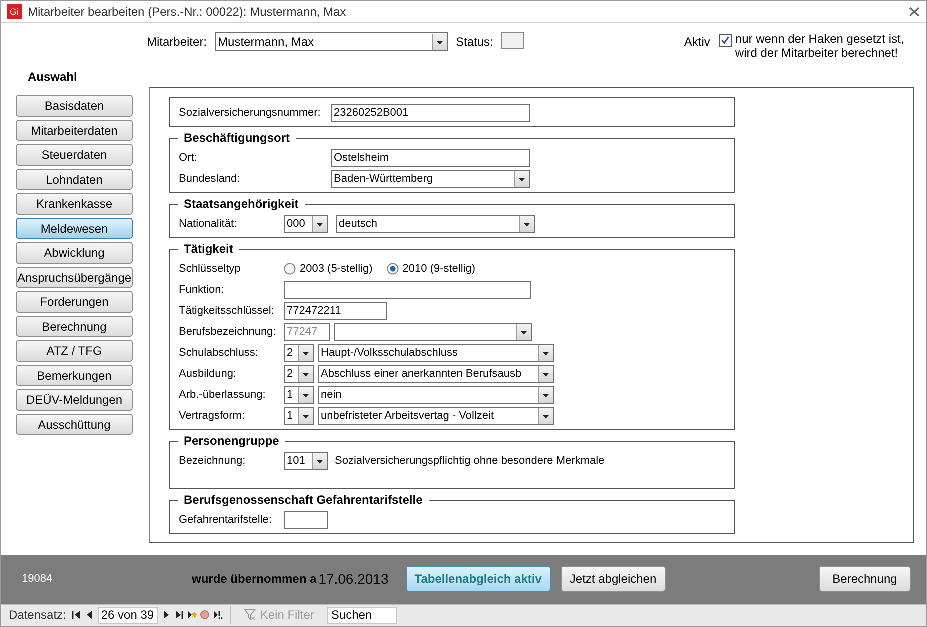  Describe the element at coordinates (14, 12) in the screenshot. I see `app-logo: Gi` at that location.